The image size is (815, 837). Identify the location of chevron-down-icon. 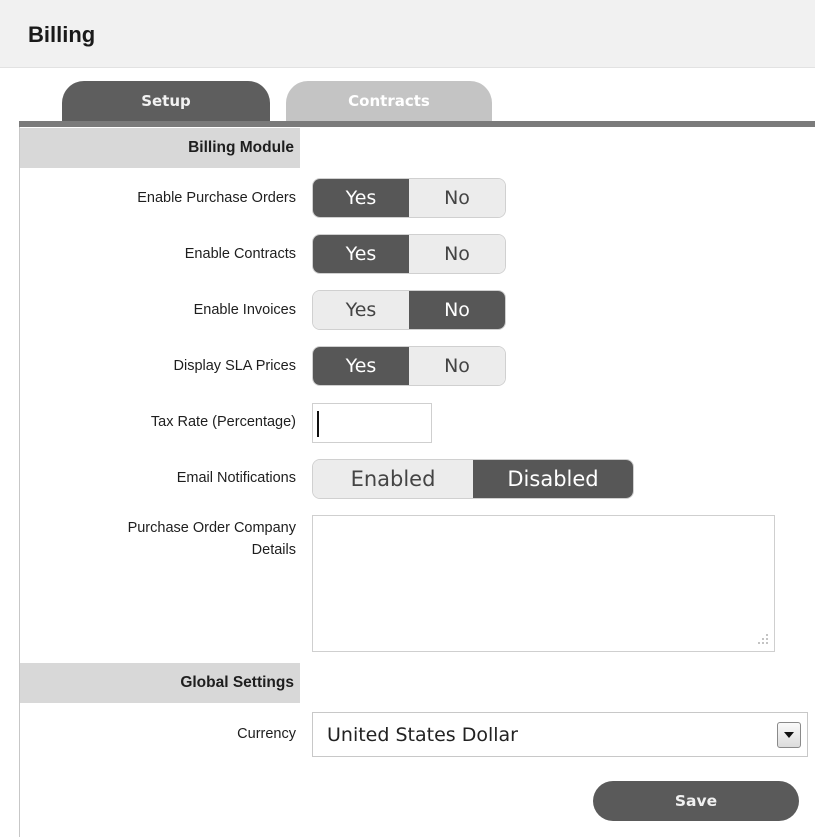
(789, 735).